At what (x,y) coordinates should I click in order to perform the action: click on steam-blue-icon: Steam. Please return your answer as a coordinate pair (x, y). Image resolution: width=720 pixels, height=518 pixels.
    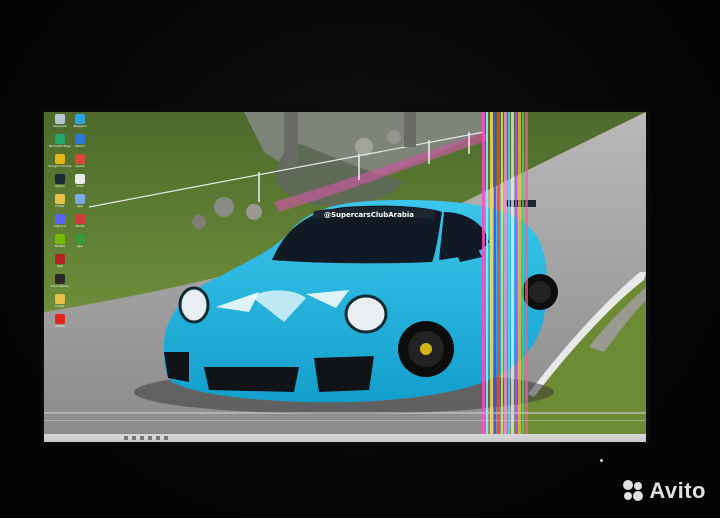
    Looking at the image, I should click on (80, 143).